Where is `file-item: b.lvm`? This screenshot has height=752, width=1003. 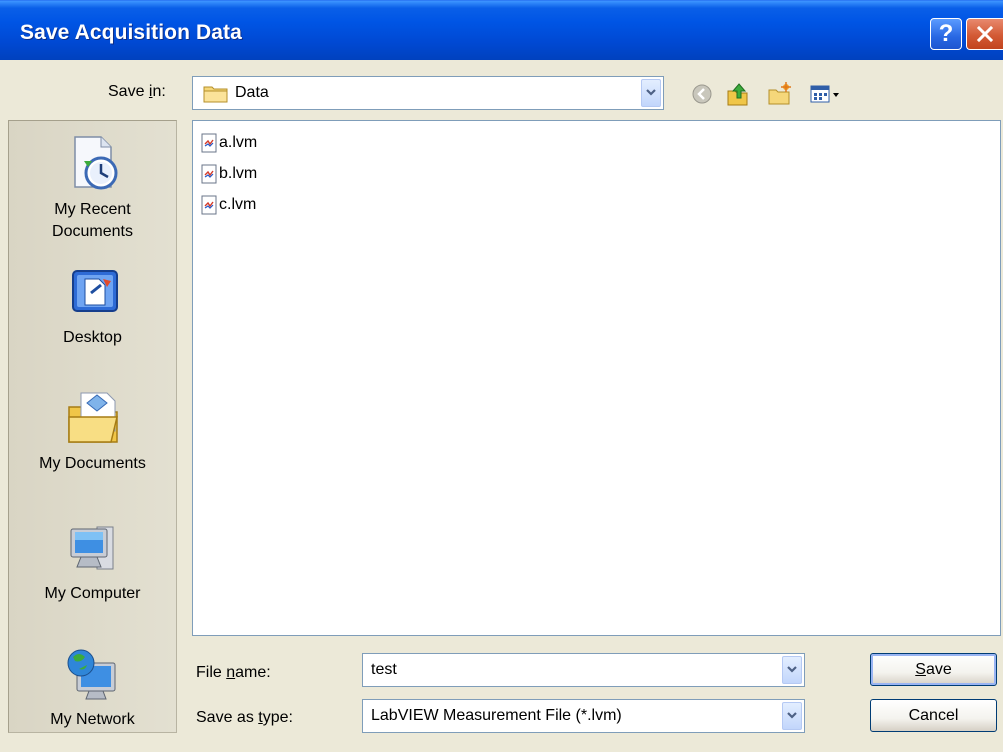 file-item: b.lvm is located at coordinates (229, 174).